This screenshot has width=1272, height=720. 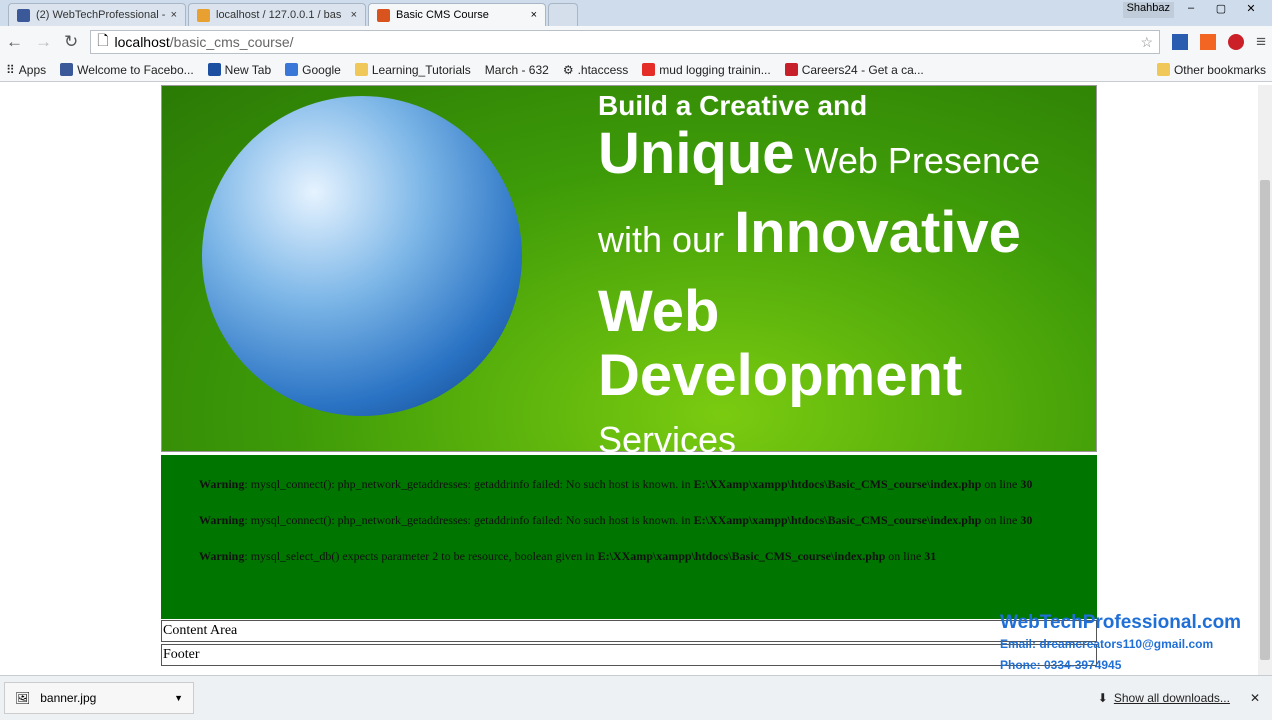 I want to click on forward-icon: →, so click(x=43, y=42).